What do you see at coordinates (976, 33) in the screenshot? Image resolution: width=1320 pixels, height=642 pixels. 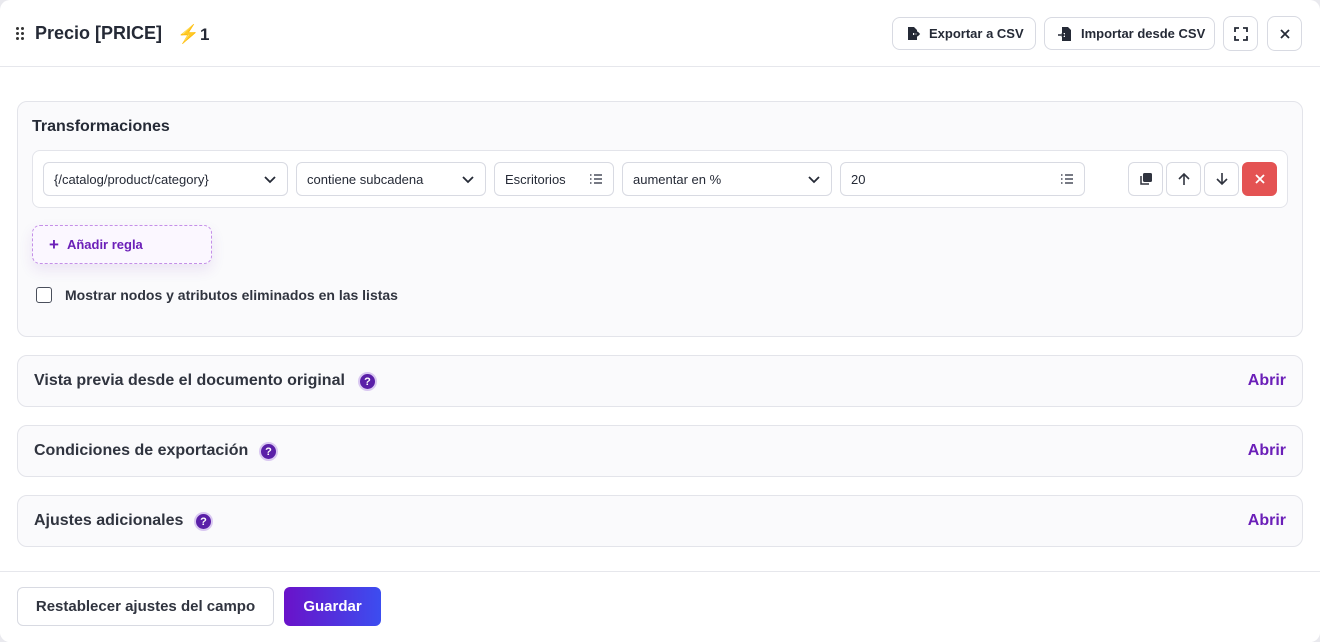 I see `export-csv-label: Exportar a CSV` at bounding box center [976, 33].